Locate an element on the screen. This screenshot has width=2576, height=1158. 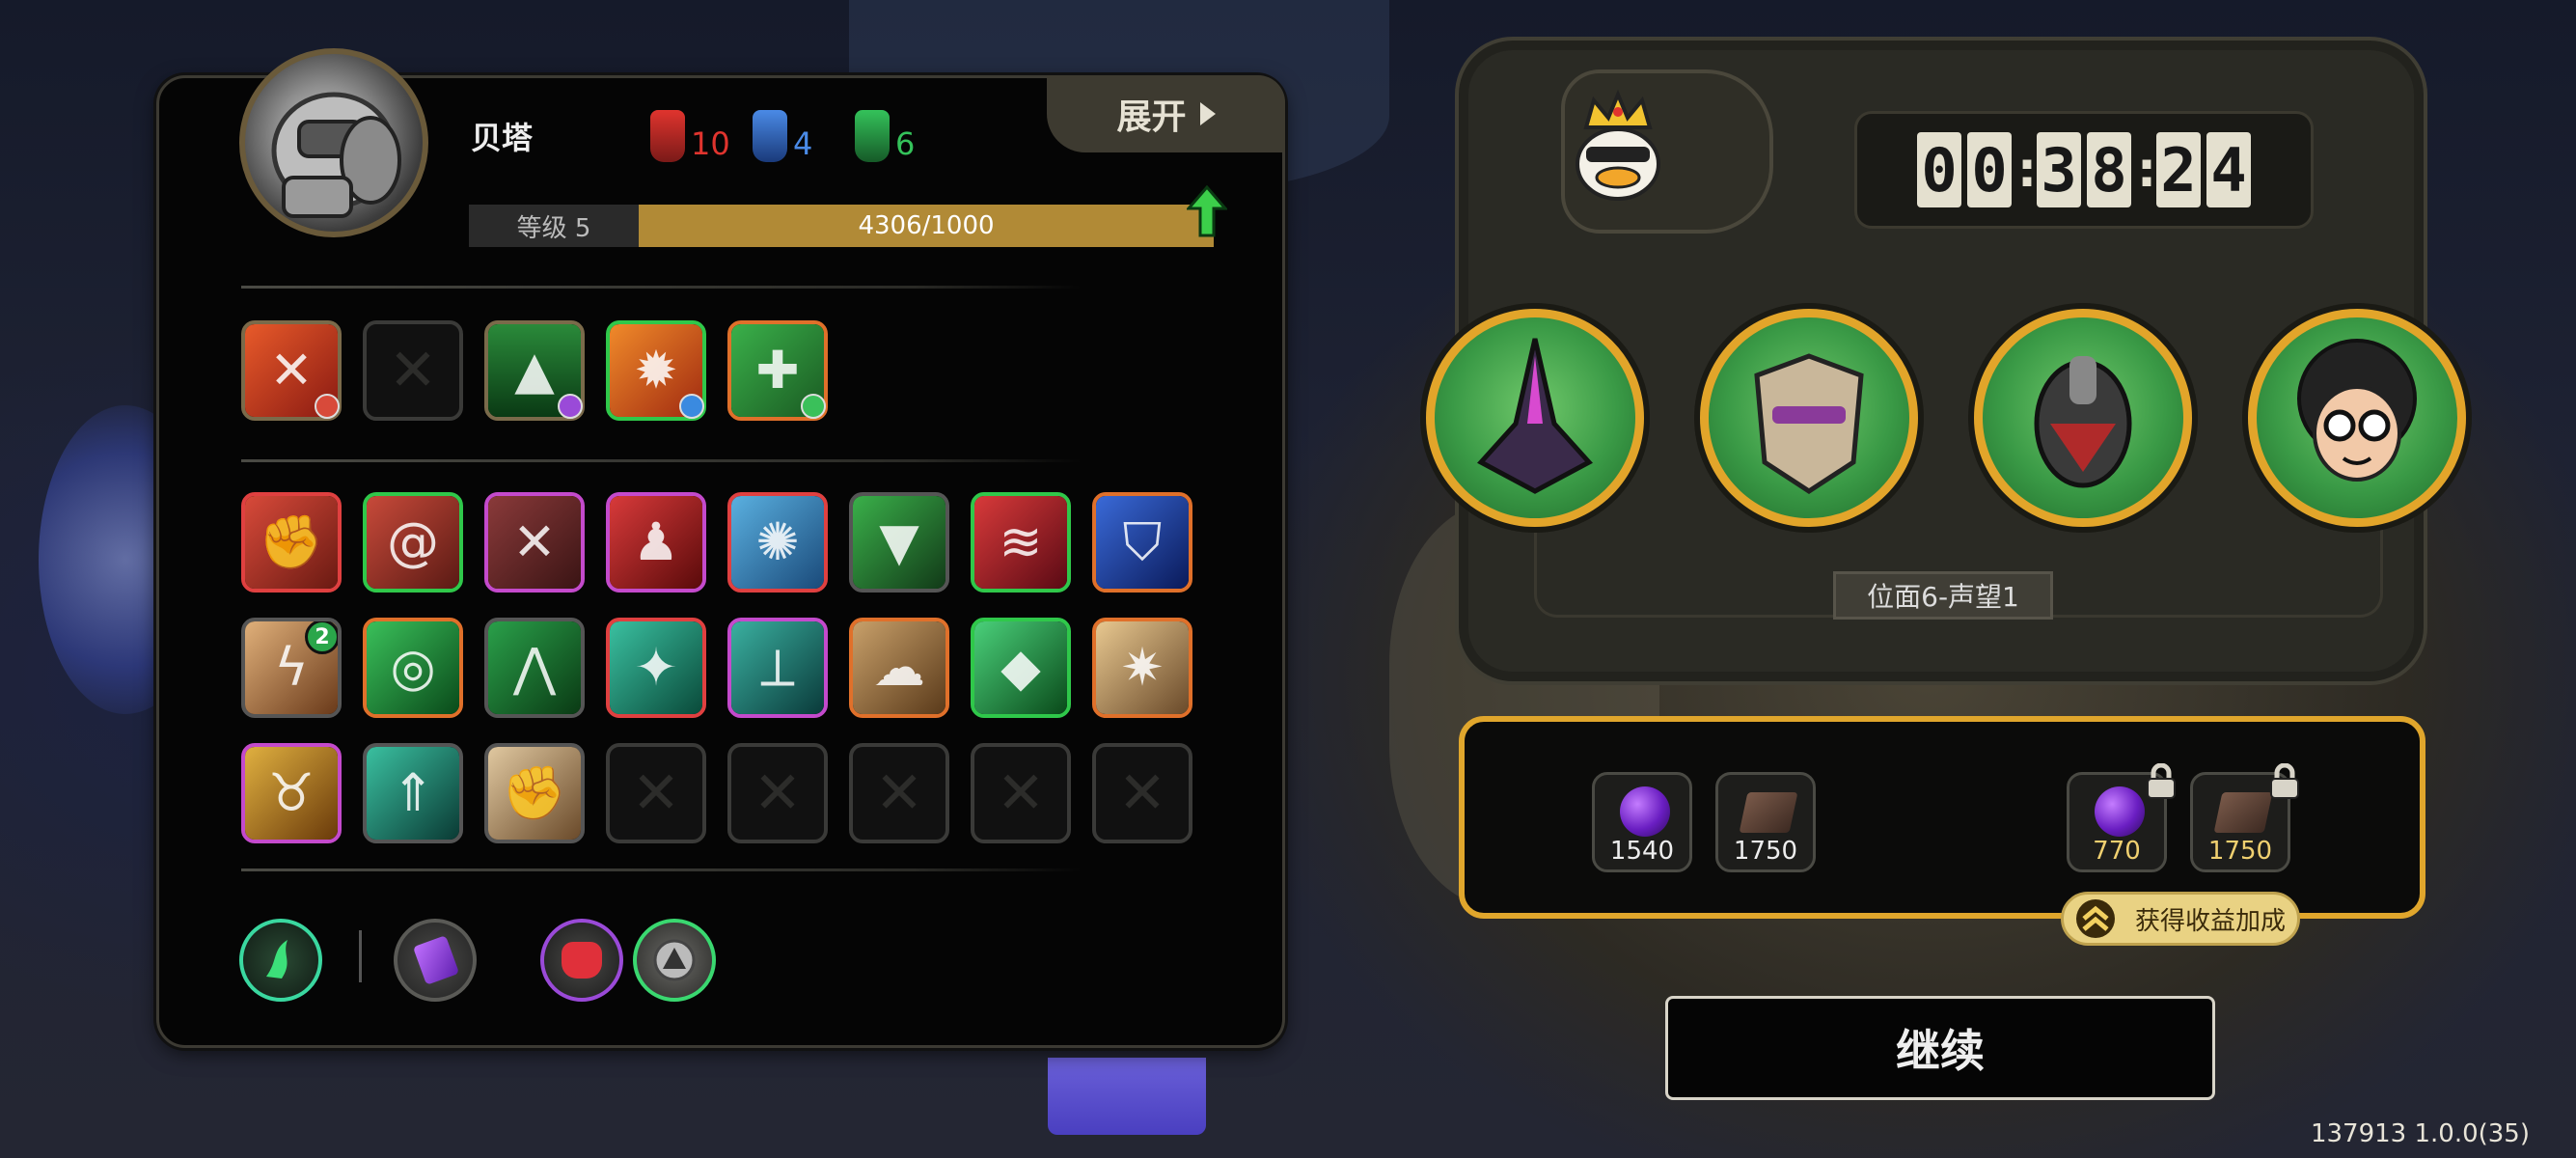
silver-triangle-glyph is located at coordinates (674, 960).